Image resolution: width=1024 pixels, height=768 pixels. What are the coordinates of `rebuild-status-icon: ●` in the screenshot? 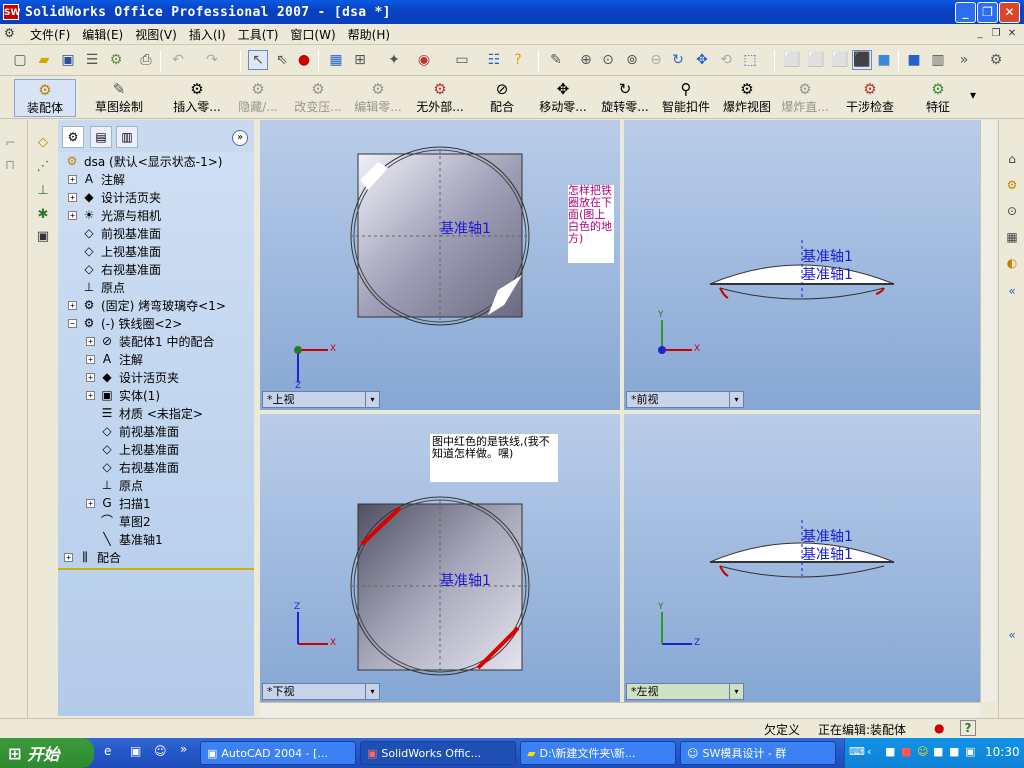 It's located at (939, 728).